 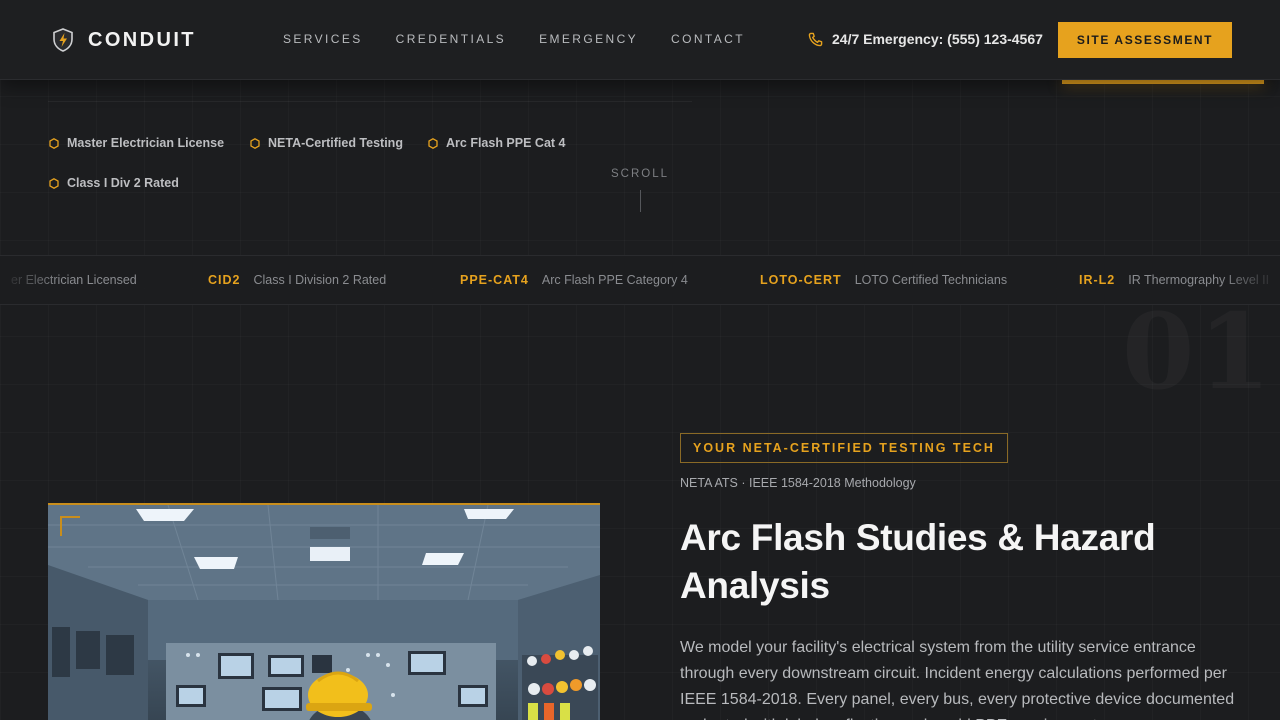 What do you see at coordinates (224, 280) in the screenshot?
I see `ticker-code: CID2` at bounding box center [224, 280].